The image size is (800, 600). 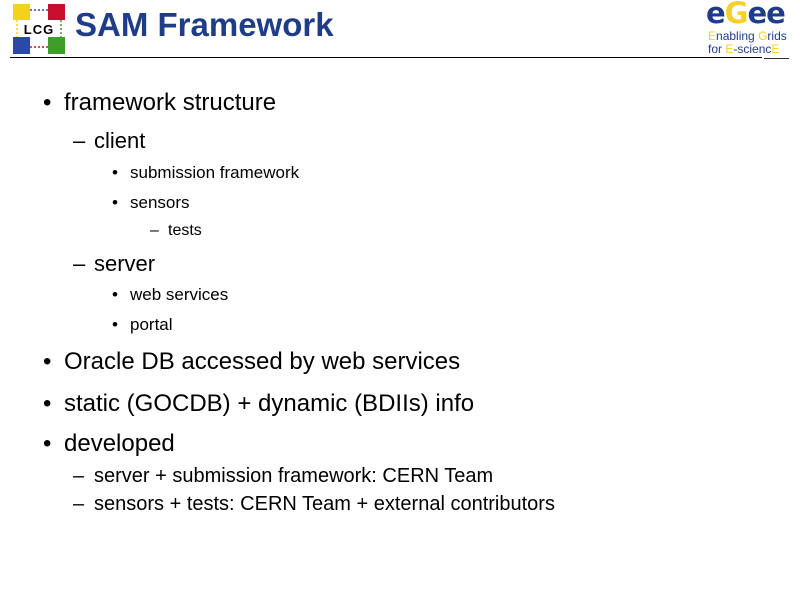 What do you see at coordinates (386, 57) in the screenshot?
I see `header-divider` at bounding box center [386, 57].